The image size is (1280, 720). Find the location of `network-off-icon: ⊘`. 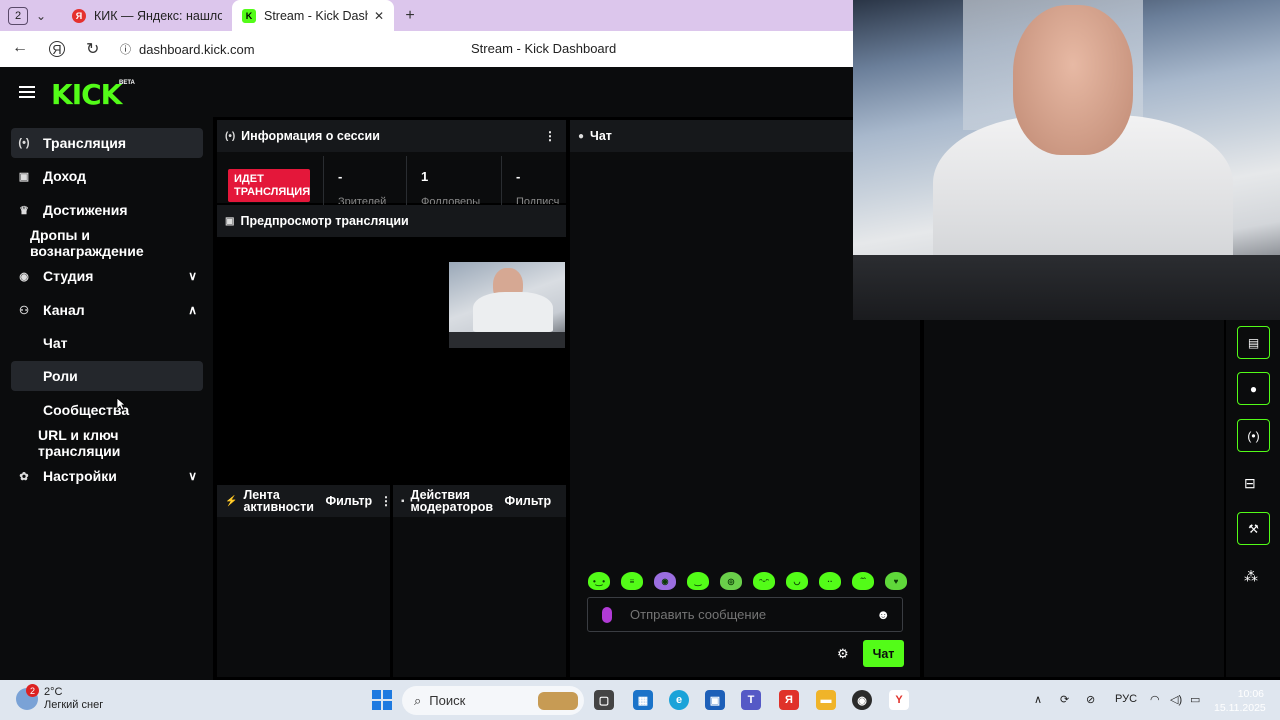

network-off-icon: ⊘ is located at coordinates (1090, 699).